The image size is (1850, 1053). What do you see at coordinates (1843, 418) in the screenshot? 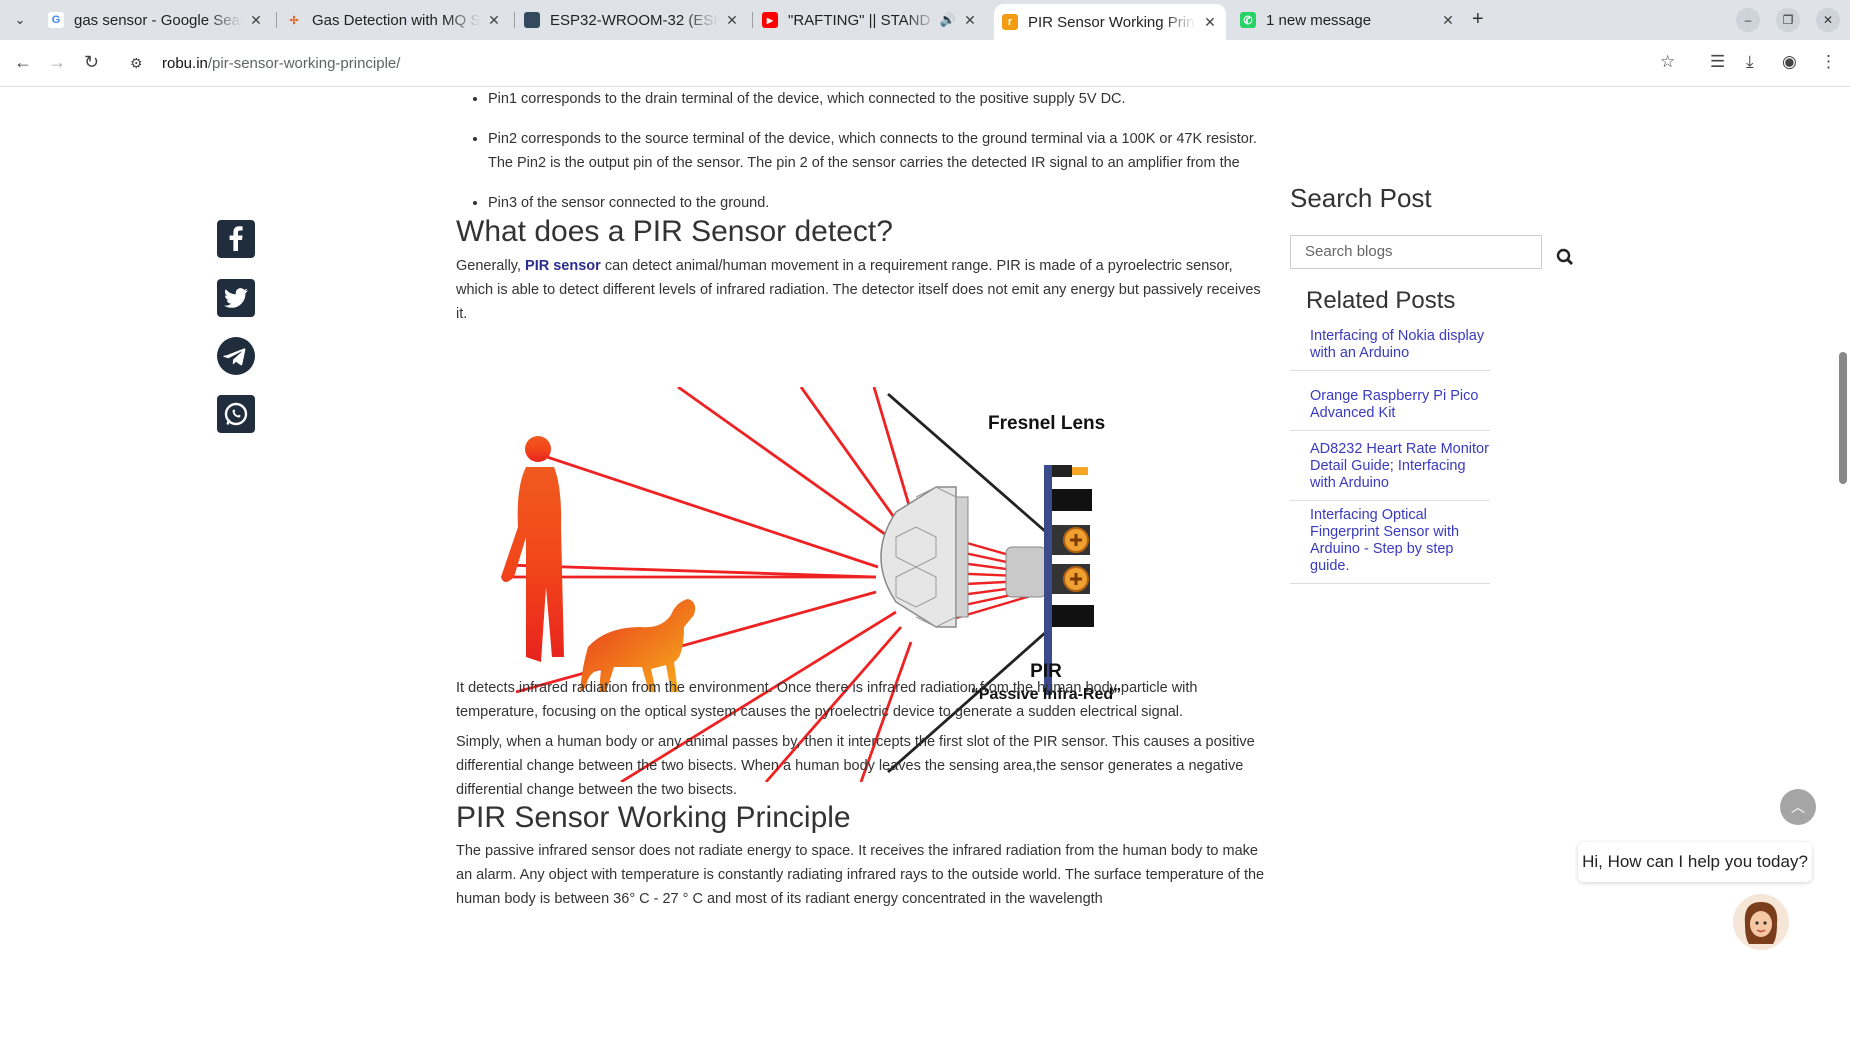
I see `scrollbar-thumb` at bounding box center [1843, 418].